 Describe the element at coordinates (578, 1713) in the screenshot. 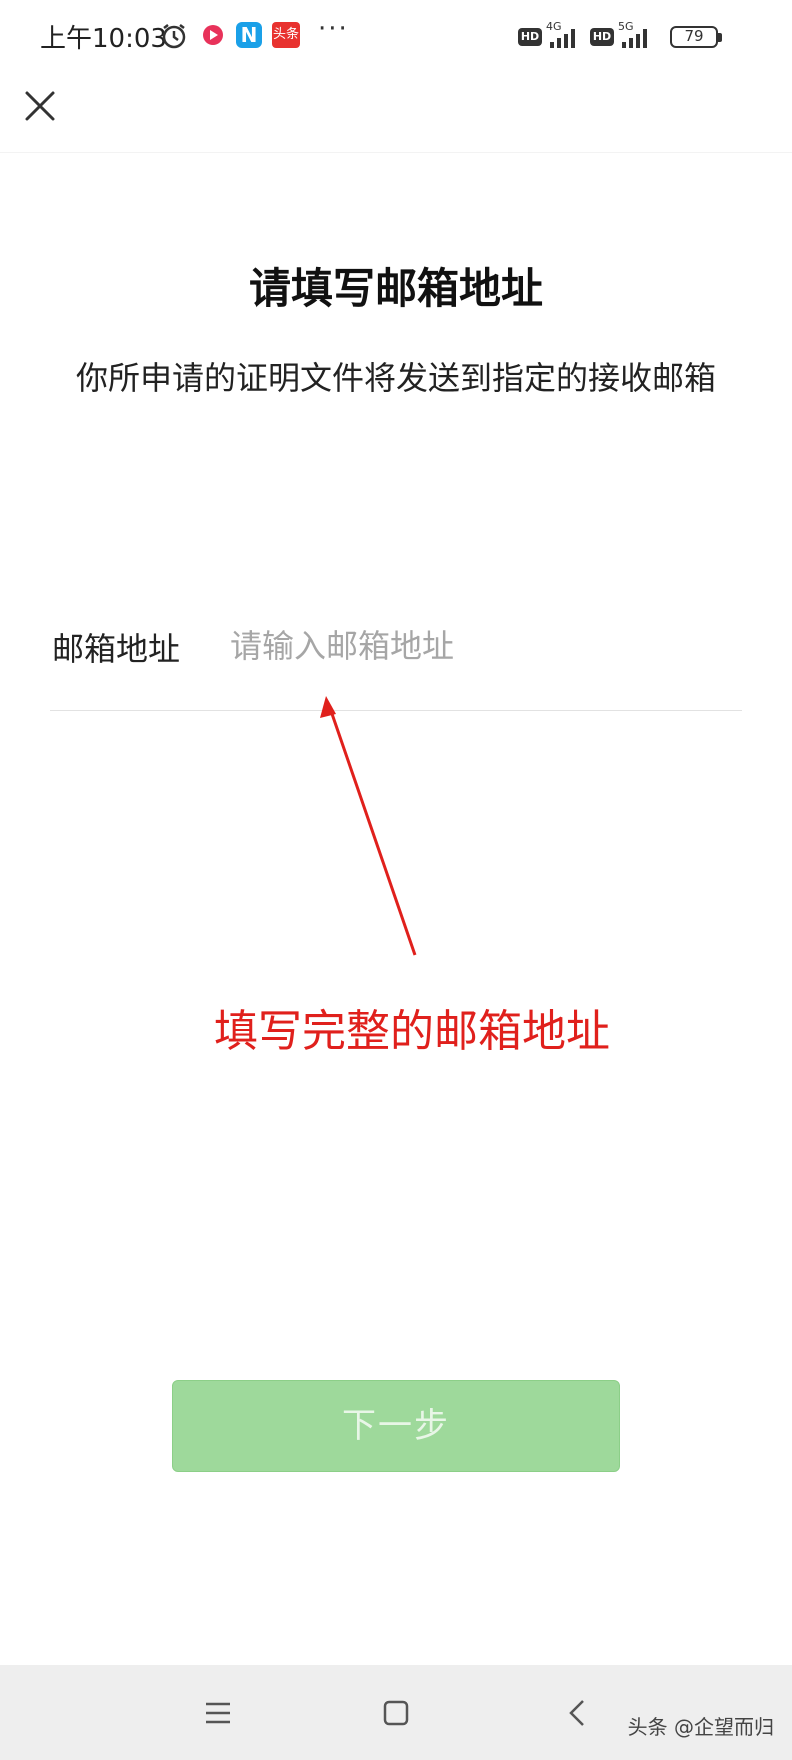

I see `back-icon` at that location.